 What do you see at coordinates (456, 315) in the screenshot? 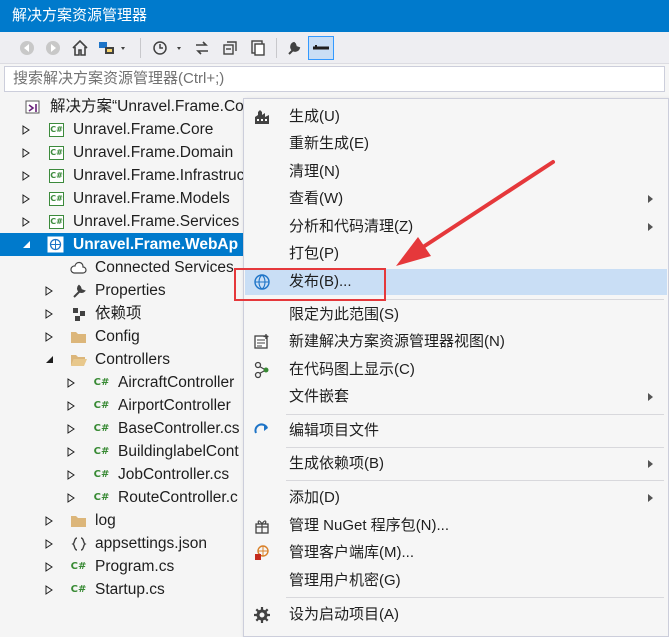
I see `menu-item-scope-to-this: 限定为此范围(S)` at bounding box center [456, 315].